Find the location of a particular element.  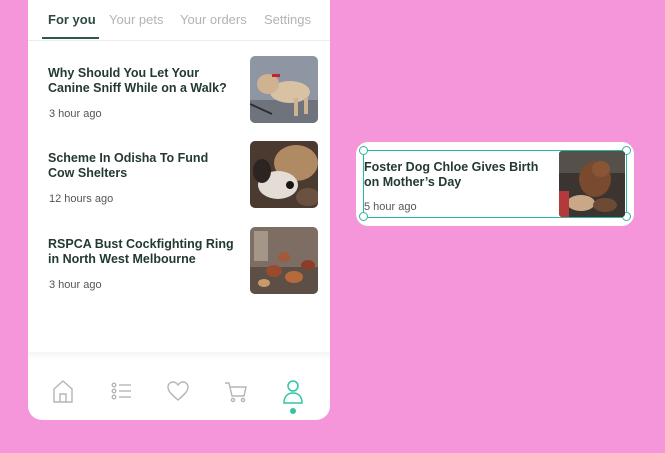

cart-icon is located at coordinates (236, 391).